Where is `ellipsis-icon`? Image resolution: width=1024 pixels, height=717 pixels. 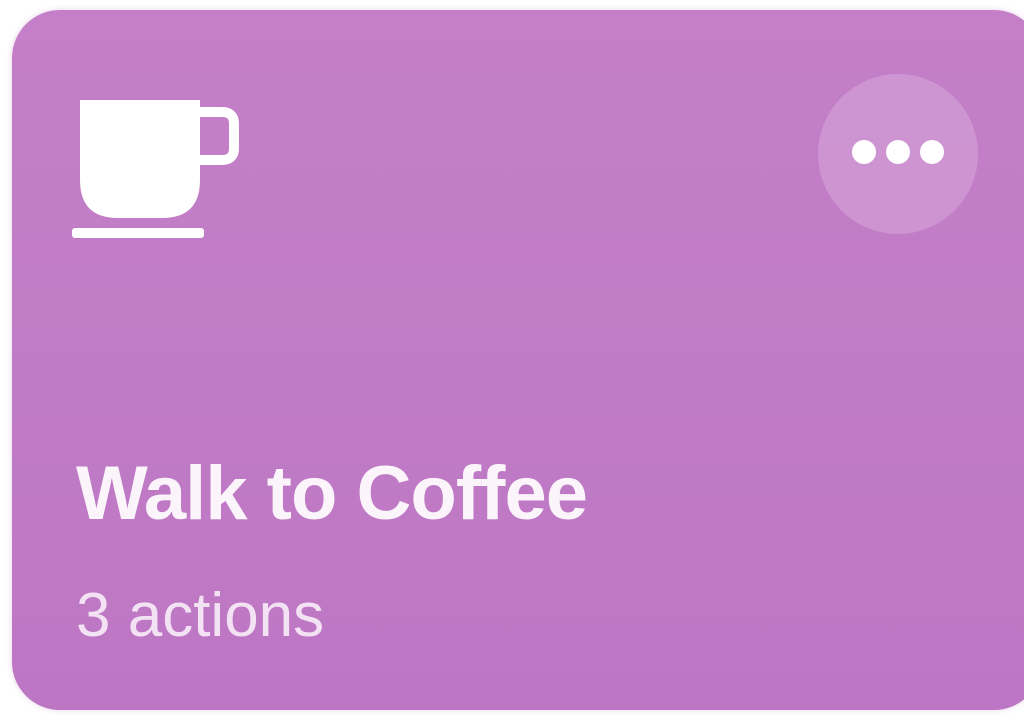 ellipsis-icon is located at coordinates (898, 152).